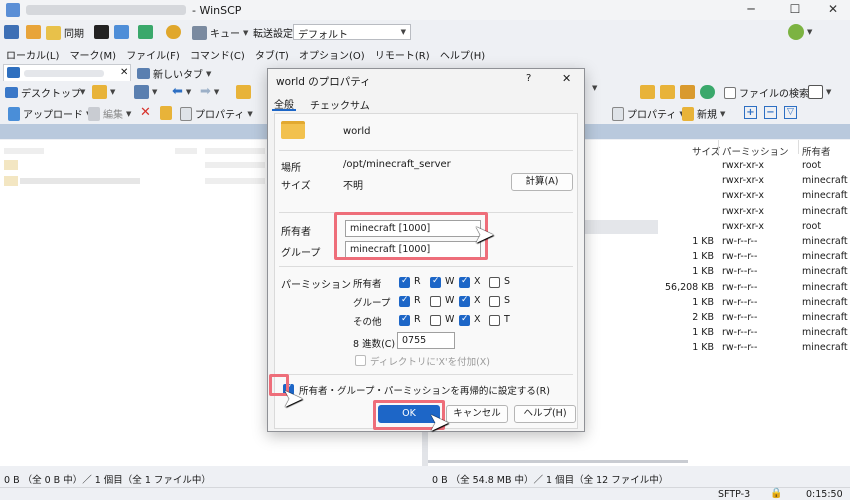 This screenshot has width=850, height=500. I want to click on desktop-icon, so click(11, 92).